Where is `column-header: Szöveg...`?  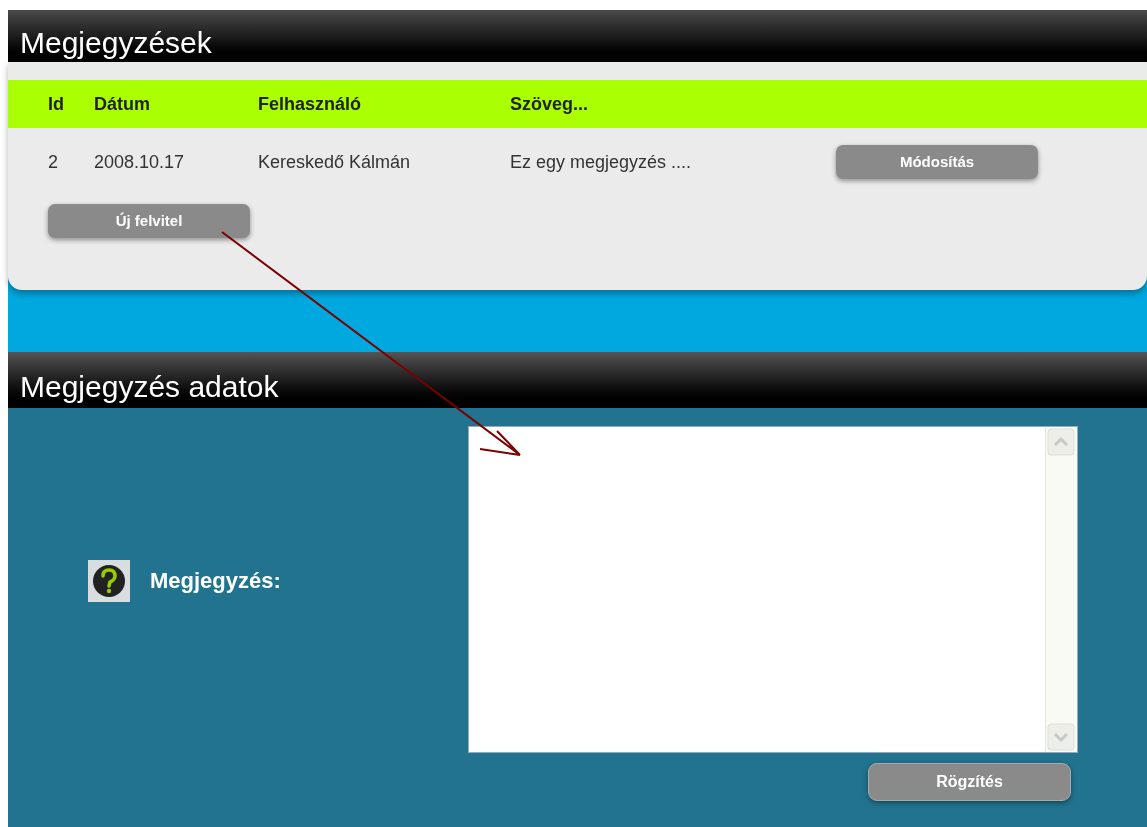
column-header: Szöveg... is located at coordinates (550, 104).